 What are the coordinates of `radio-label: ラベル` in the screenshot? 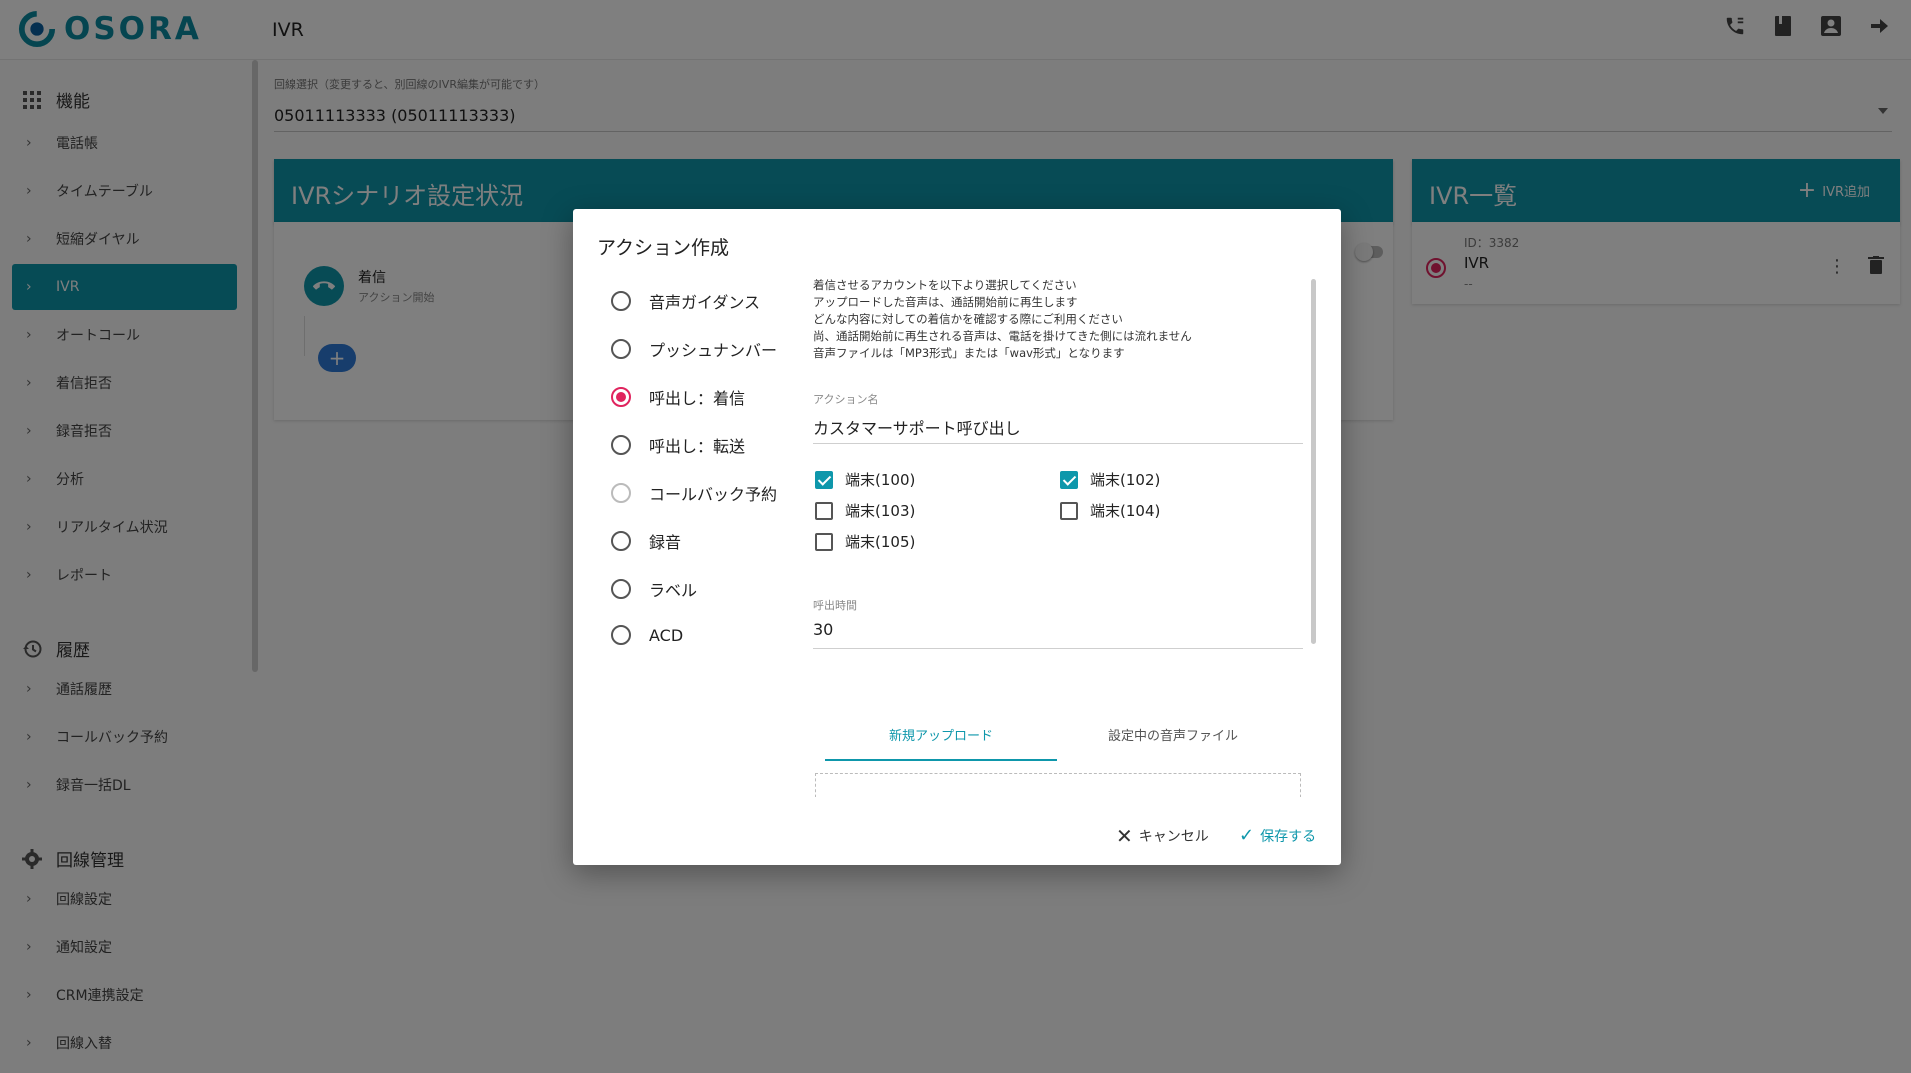 It's located at (673, 590).